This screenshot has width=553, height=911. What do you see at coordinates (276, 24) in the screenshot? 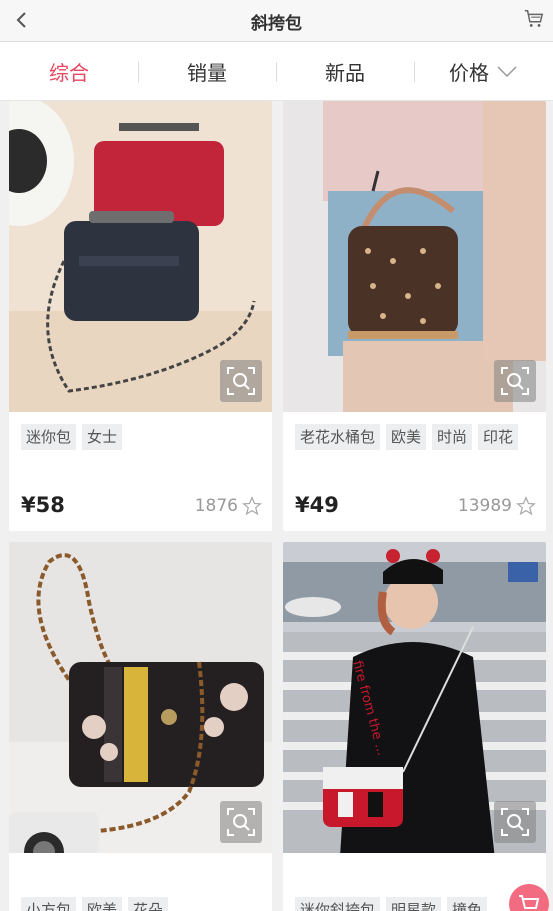
I see `page-title: 斜挎包` at bounding box center [276, 24].